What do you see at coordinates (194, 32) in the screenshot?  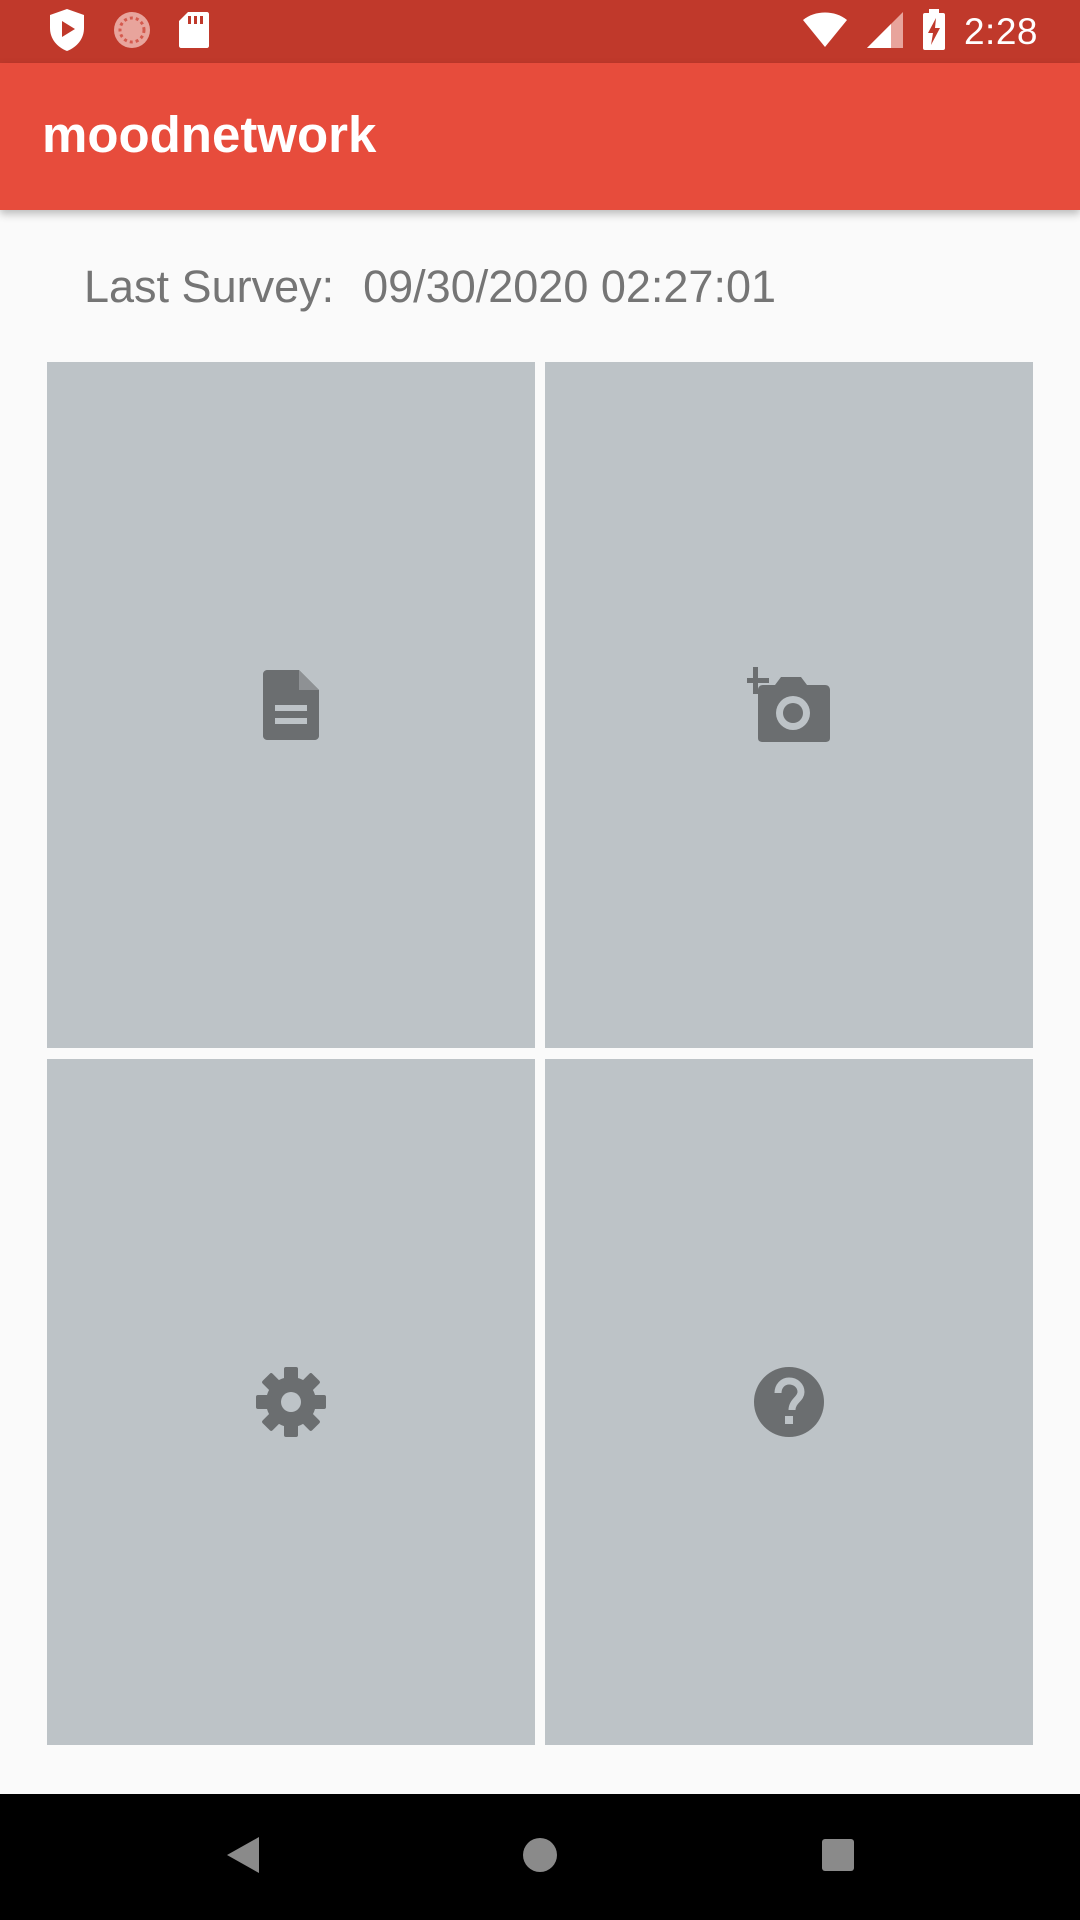 I see `sd-card-icon` at bounding box center [194, 32].